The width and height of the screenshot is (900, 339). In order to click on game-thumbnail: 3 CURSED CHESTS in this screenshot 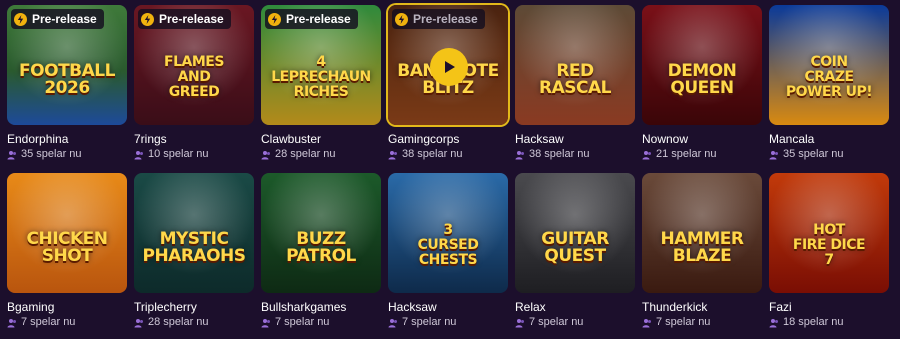, I will do `click(448, 233)`.